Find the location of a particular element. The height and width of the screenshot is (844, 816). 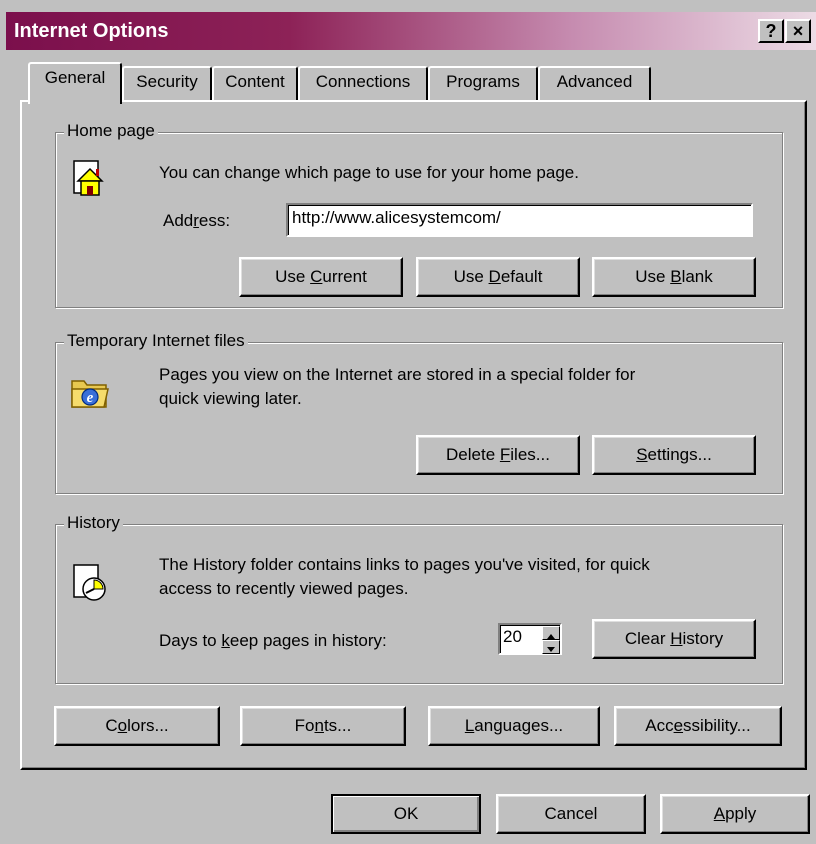

home-page-icon is located at coordinates (88, 178).